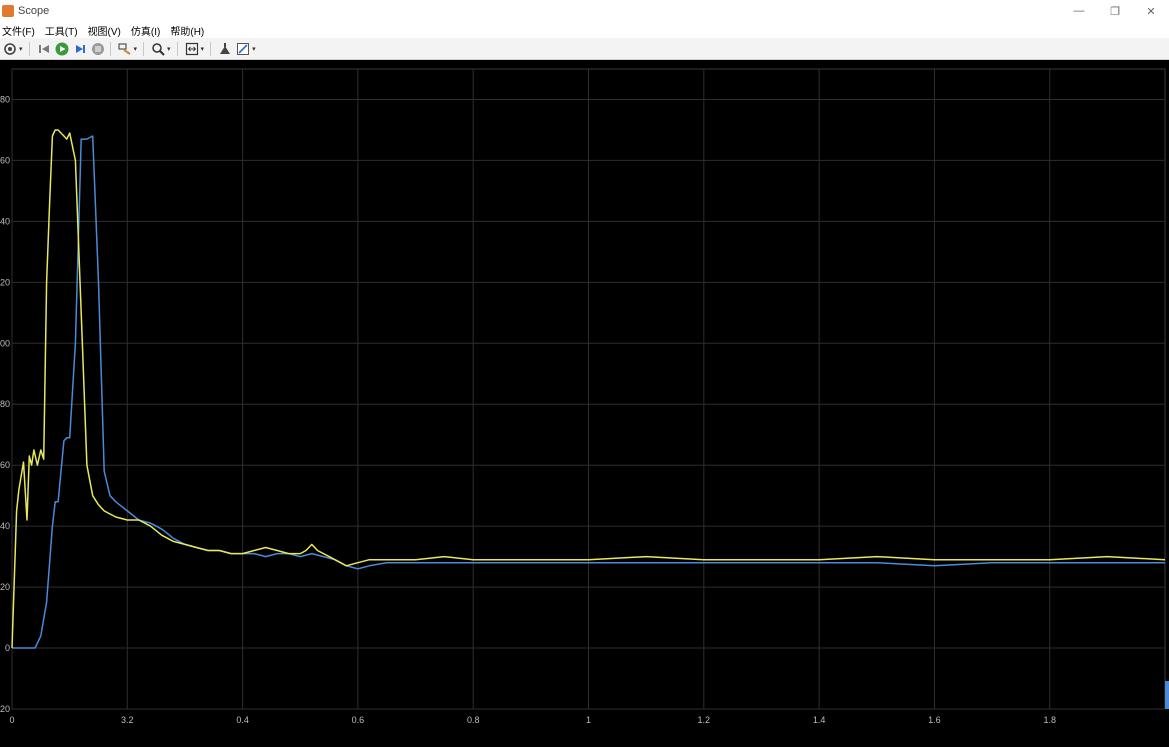 The image size is (1169, 747). What do you see at coordinates (242, 720) in the screenshot?
I see `x-tick-label: 0.4` at bounding box center [242, 720].